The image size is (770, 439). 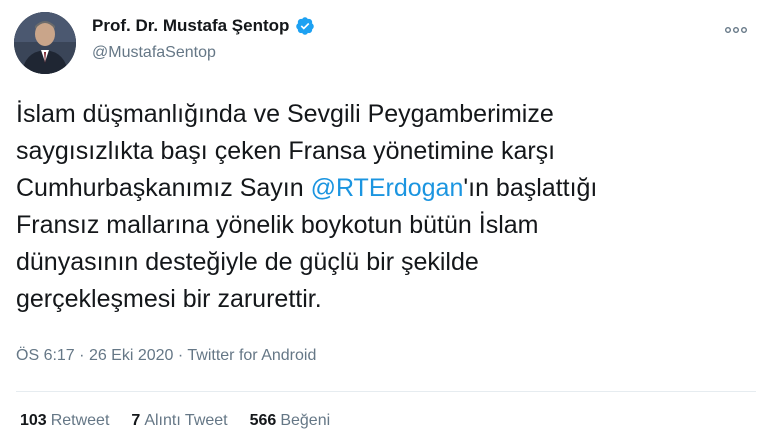 I want to click on quote-tweet-count: 7 Alıntı Tweet, so click(x=179, y=421).